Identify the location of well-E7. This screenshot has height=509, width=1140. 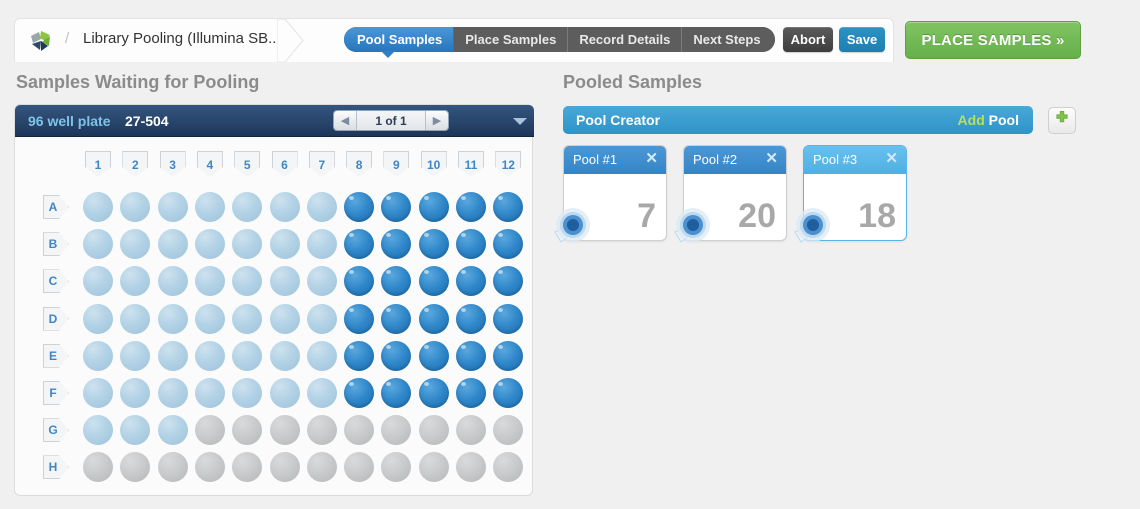
(321, 355).